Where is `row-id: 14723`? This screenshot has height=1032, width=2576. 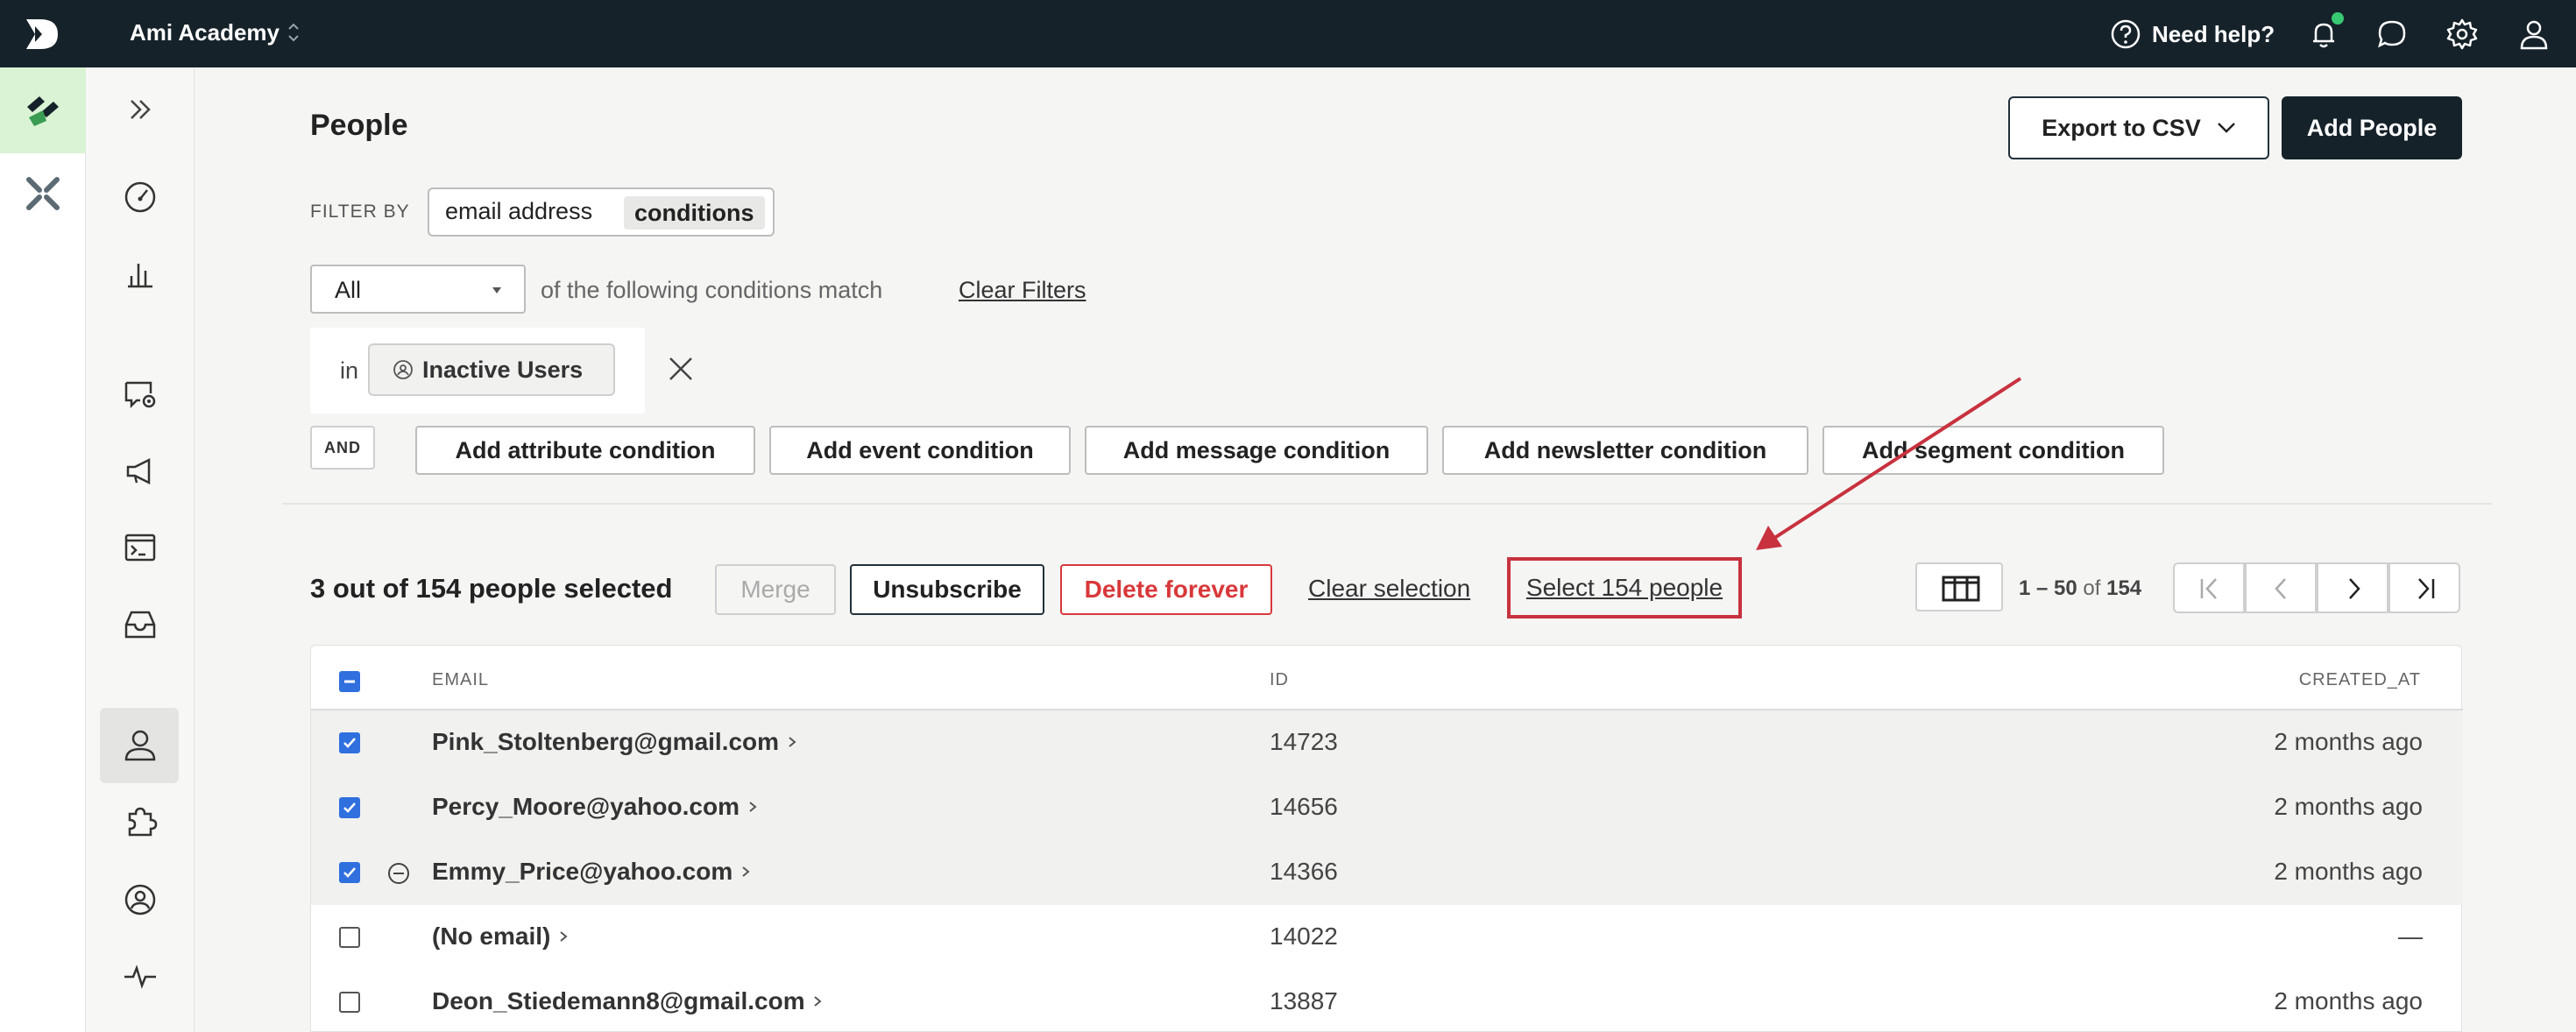 row-id: 14723 is located at coordinates (1304, 741).